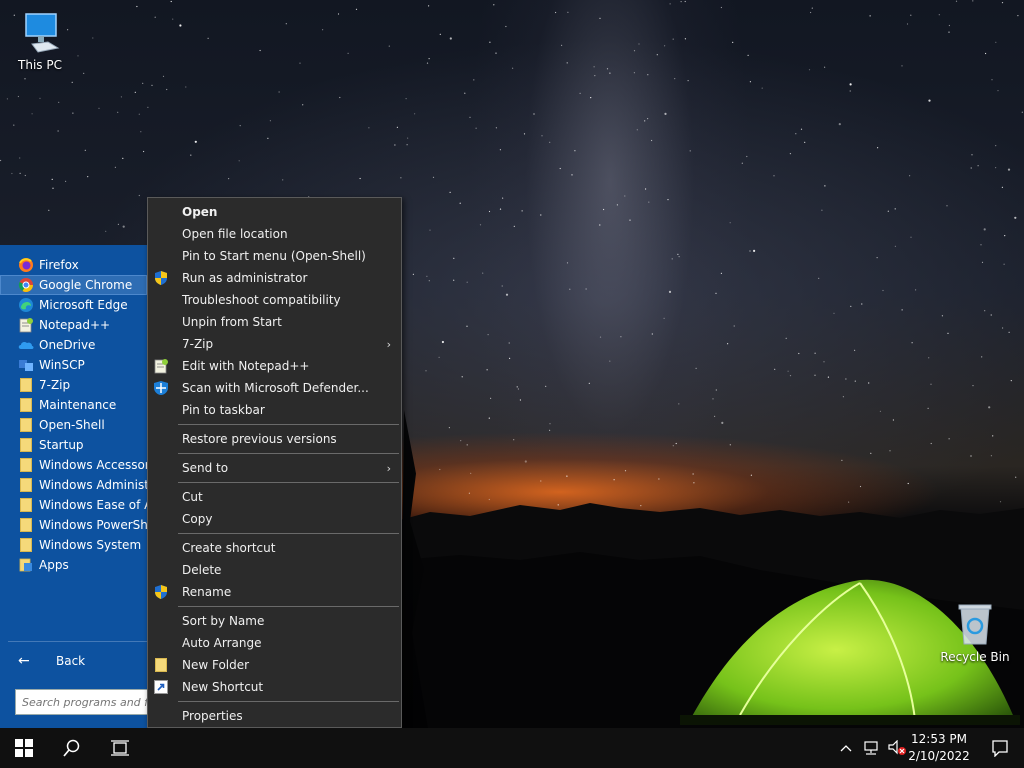 This screenshot has height=768, width=1024. I want to click on start-menu-item: Startup, so click(73, 445).